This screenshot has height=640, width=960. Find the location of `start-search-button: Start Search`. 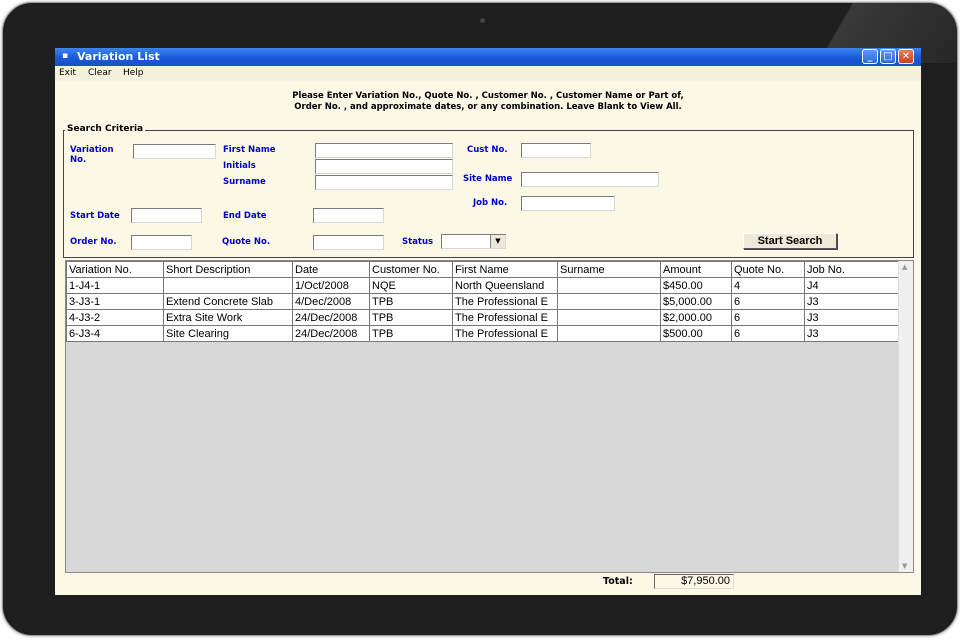

start-search-button: Start Search is located at coordinates (790, 241).